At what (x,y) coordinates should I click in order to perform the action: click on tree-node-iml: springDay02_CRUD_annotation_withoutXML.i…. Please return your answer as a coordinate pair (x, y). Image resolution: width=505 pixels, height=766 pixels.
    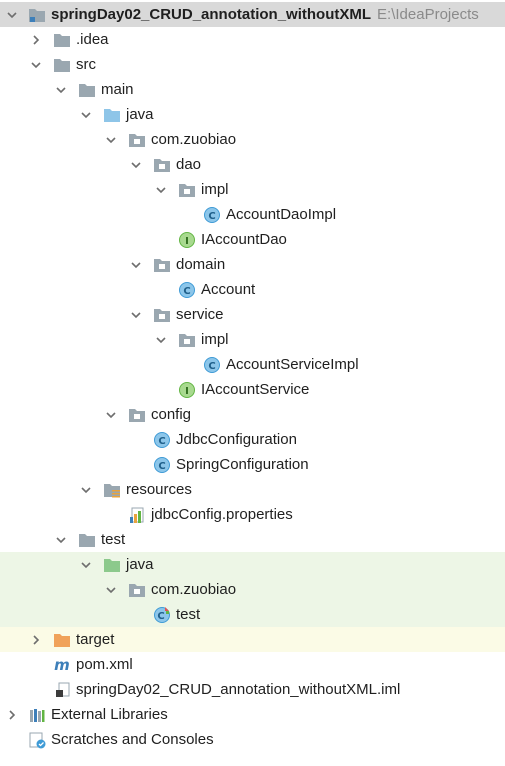
    Looking at the image, I should click on (252, 689).